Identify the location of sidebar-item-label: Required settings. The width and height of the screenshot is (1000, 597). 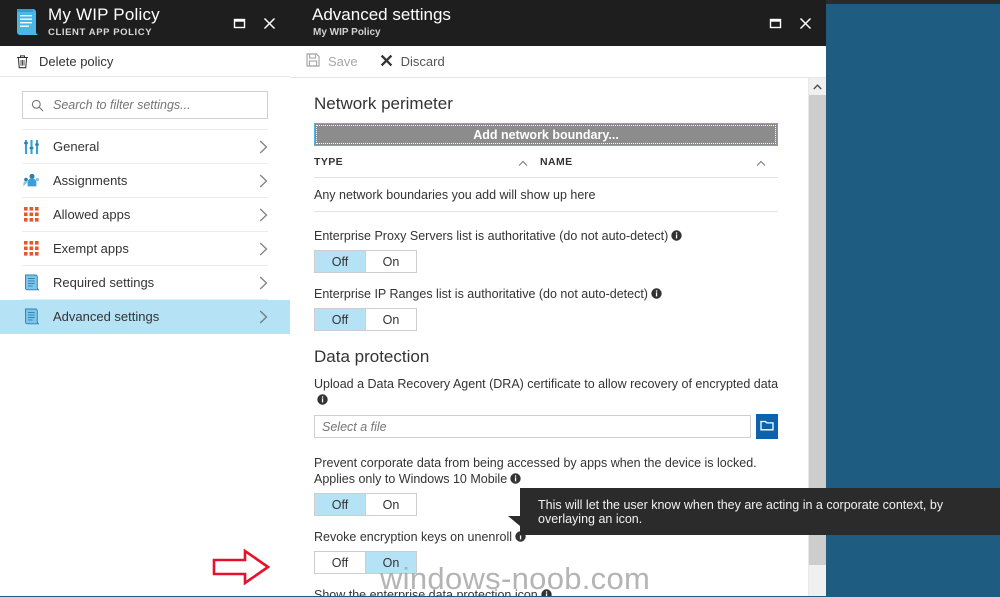
(104, 282).